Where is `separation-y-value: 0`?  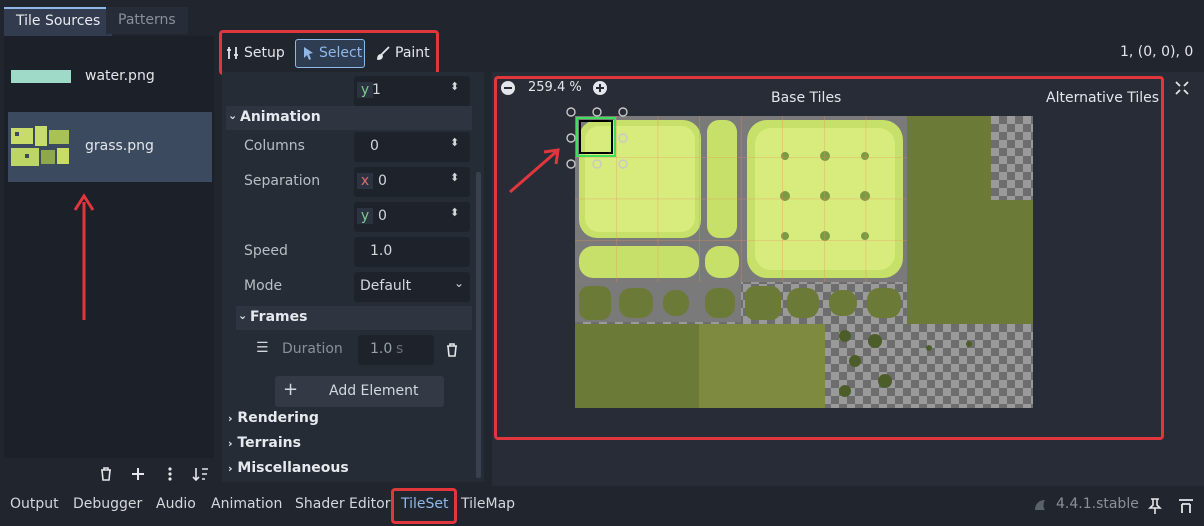 separation-y-value: 0 is located at coordinates (382, 216).